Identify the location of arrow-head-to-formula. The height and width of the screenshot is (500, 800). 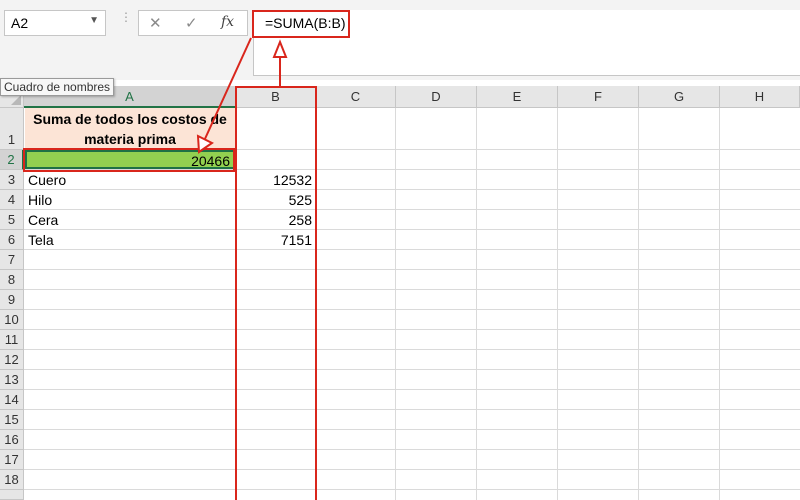
(280, 48).